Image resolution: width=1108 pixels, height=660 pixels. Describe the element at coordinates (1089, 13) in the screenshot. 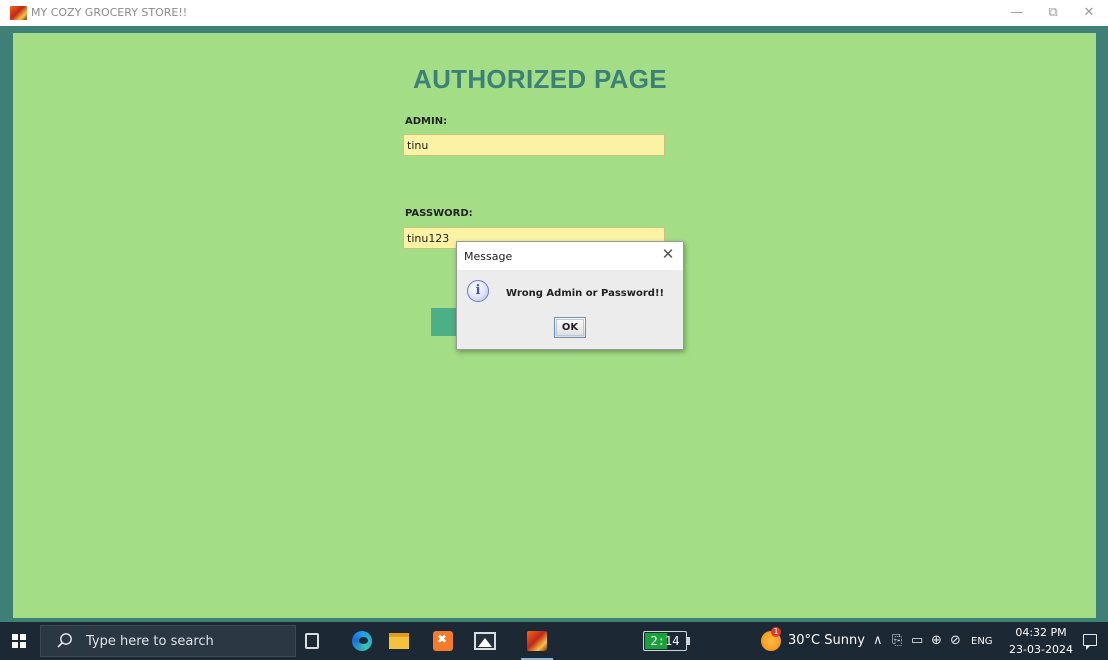

I see `close-window-button: ✕` at that location.